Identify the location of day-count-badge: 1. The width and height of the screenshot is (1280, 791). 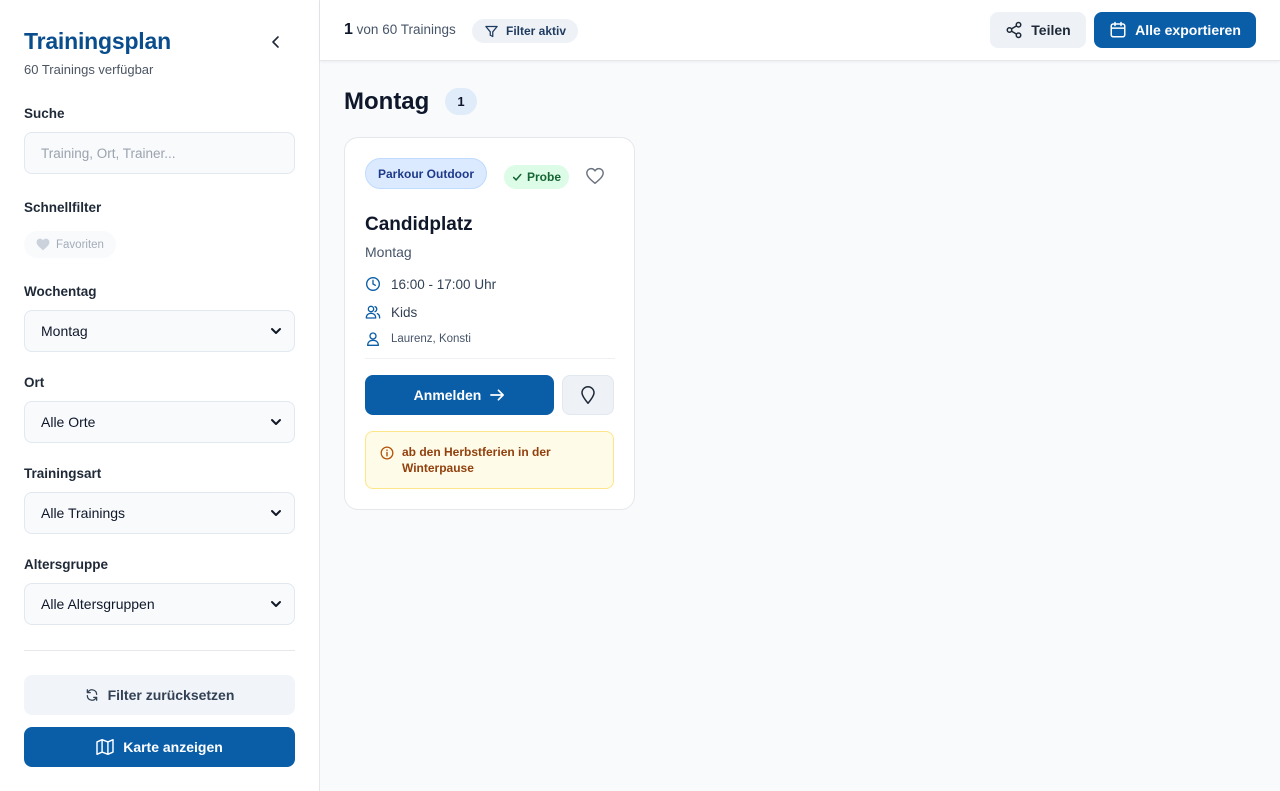
(461, 101).